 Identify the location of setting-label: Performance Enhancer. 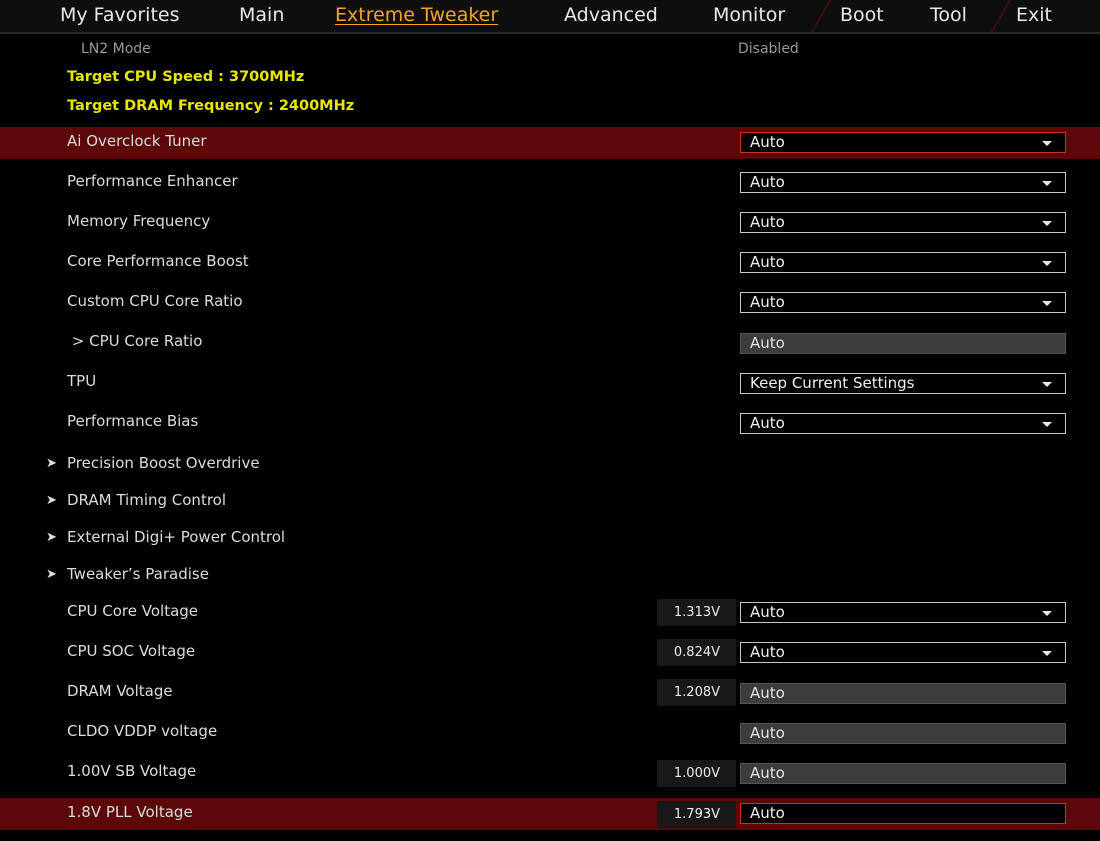
(152, 181).